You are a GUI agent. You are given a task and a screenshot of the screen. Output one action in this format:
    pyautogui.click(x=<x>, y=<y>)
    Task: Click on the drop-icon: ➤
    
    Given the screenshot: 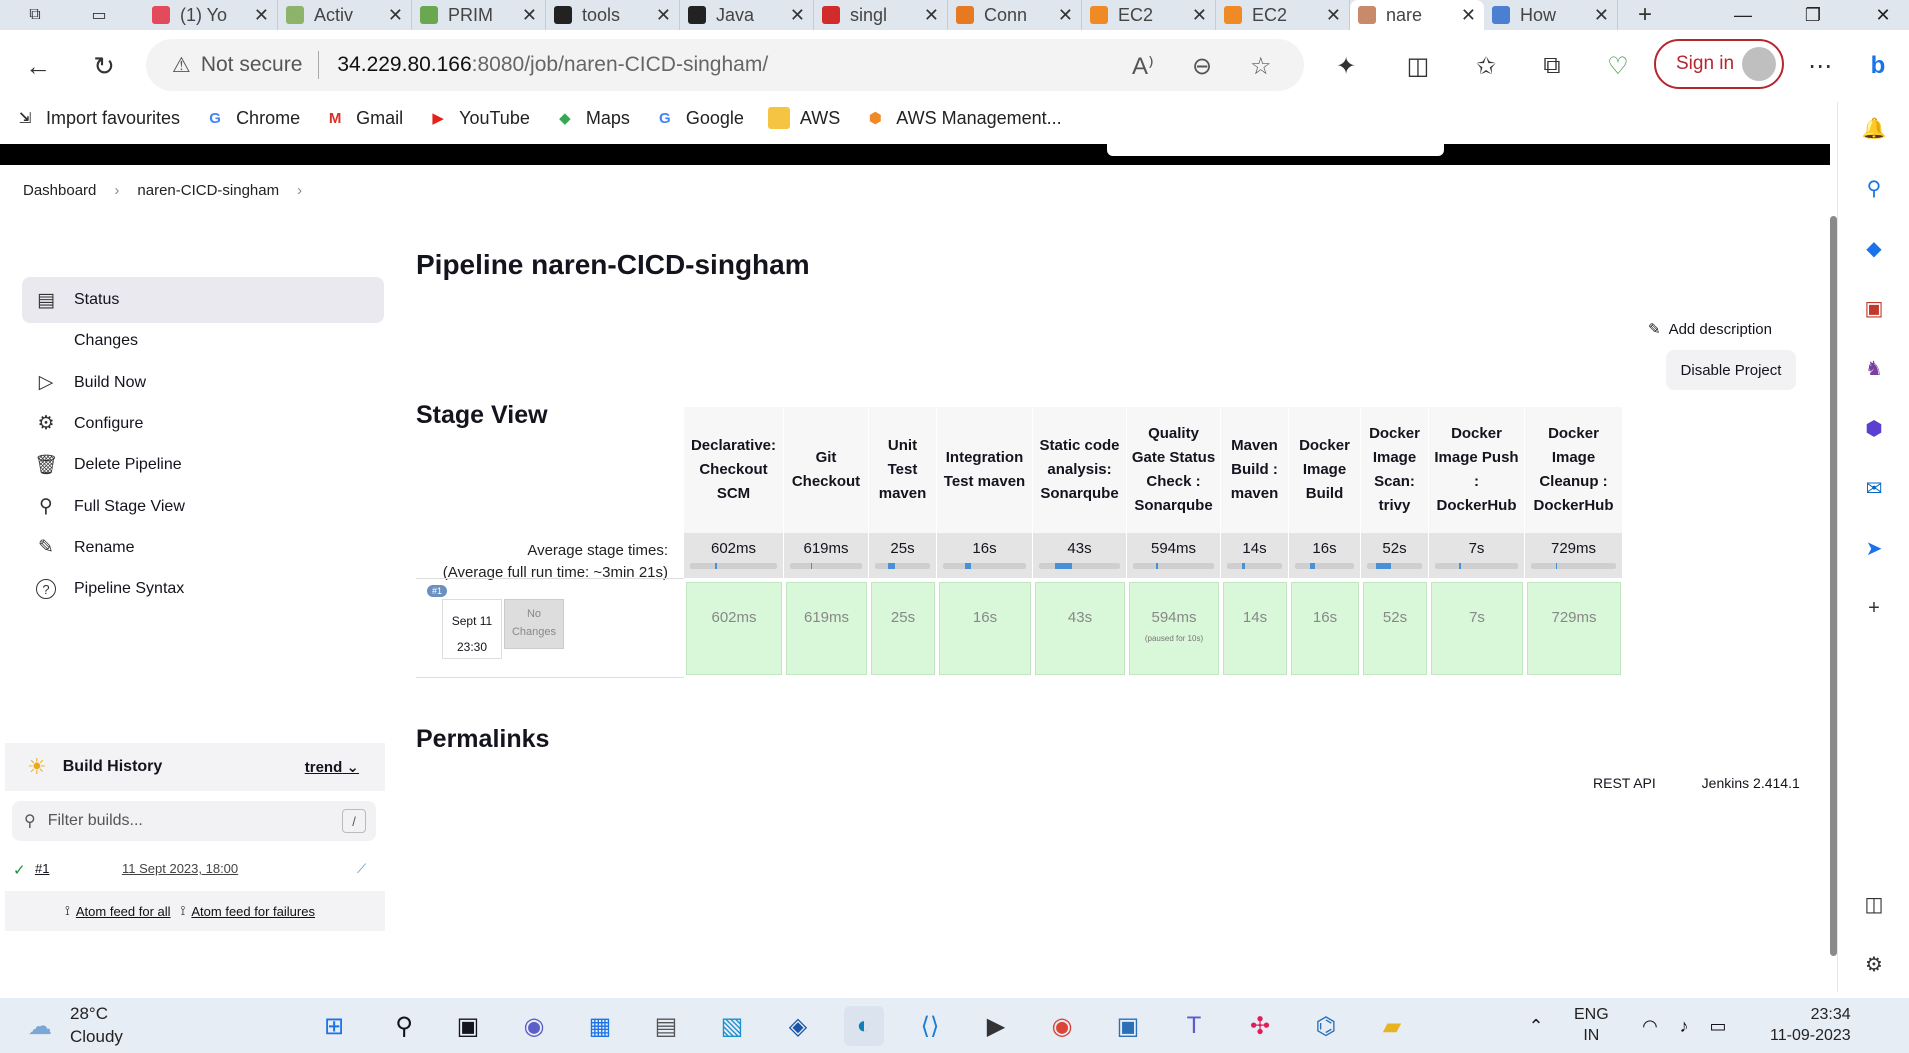 What is the action you would take?
    pyautogui.click(x=1874, y=548)
    